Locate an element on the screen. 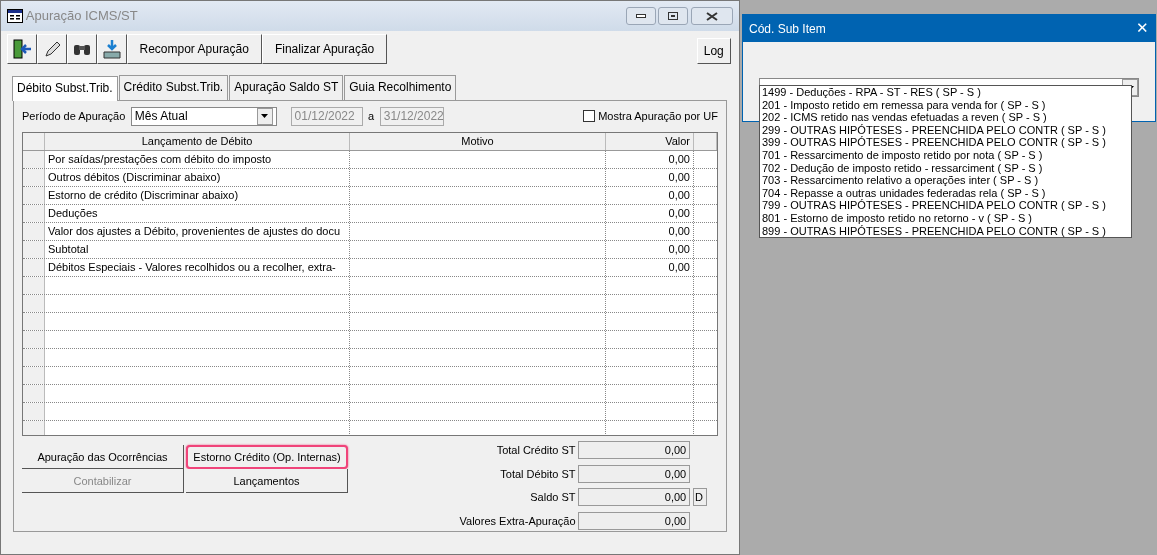  tab: Crédito Subst.Trib. is located at coordinates (173, 87).